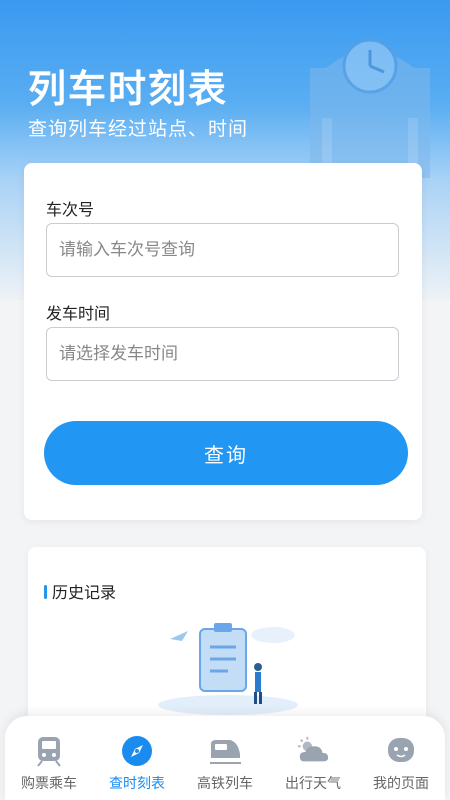 Image resolution: width=450 pixels, height=800 pixels. Describe the element at coordinates (401, 751) in the screenshot. I see `profile-icon` at that location.